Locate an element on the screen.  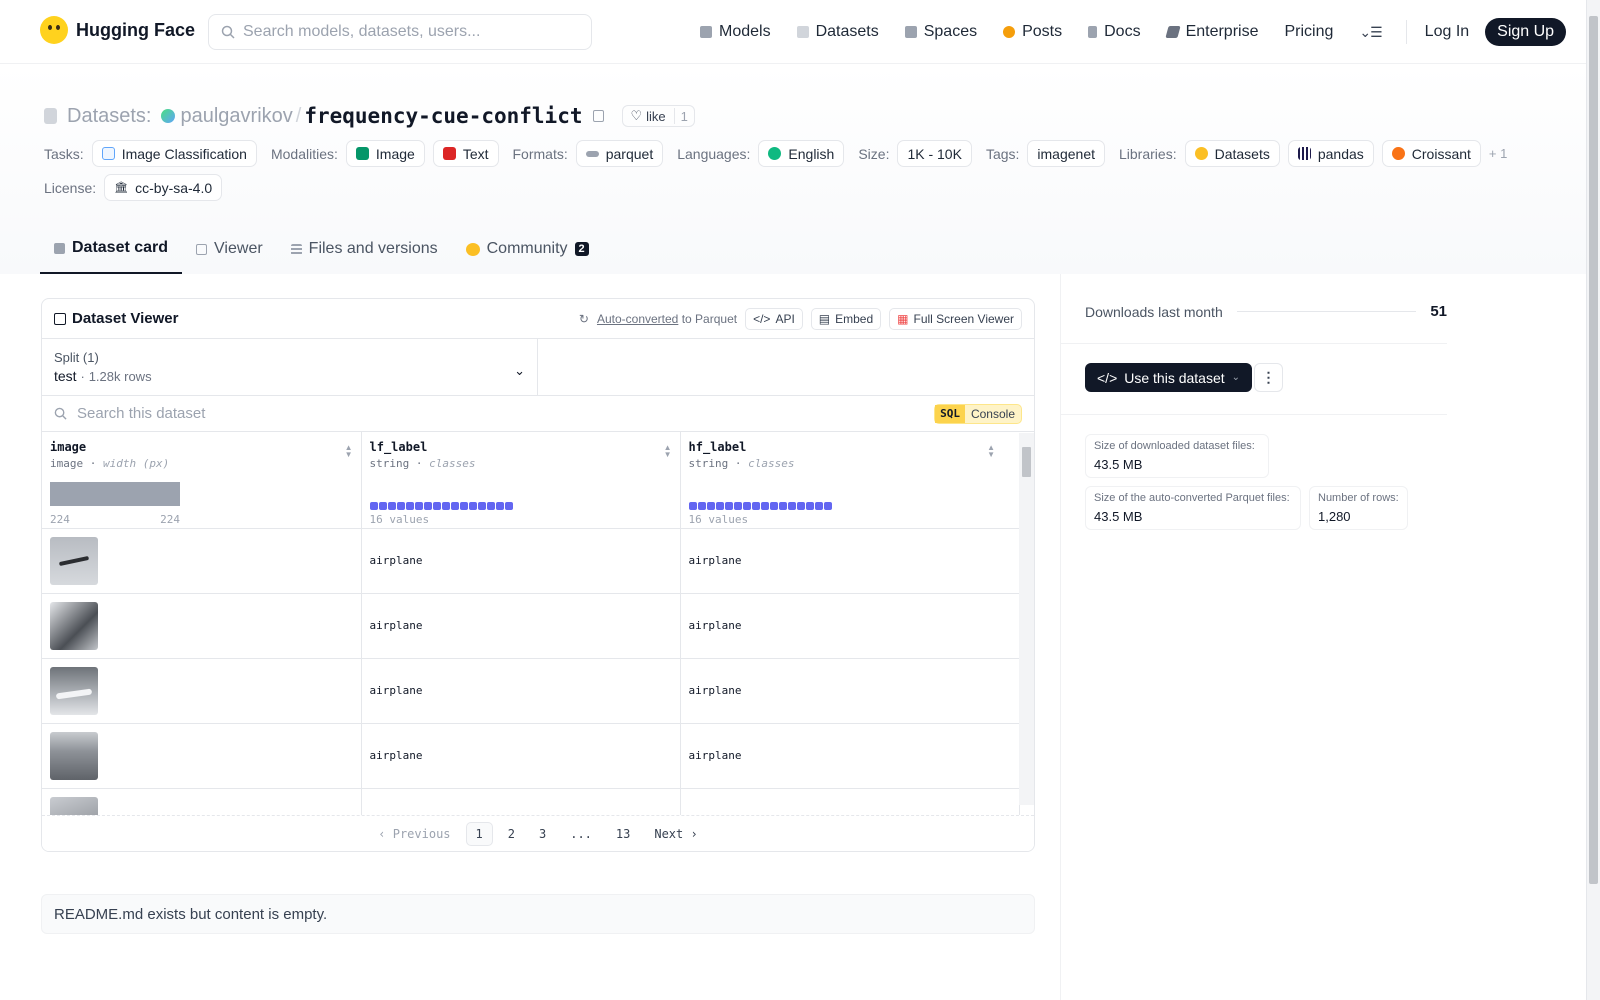
nav-docs: Docs is located at coordinates (1114, 32).